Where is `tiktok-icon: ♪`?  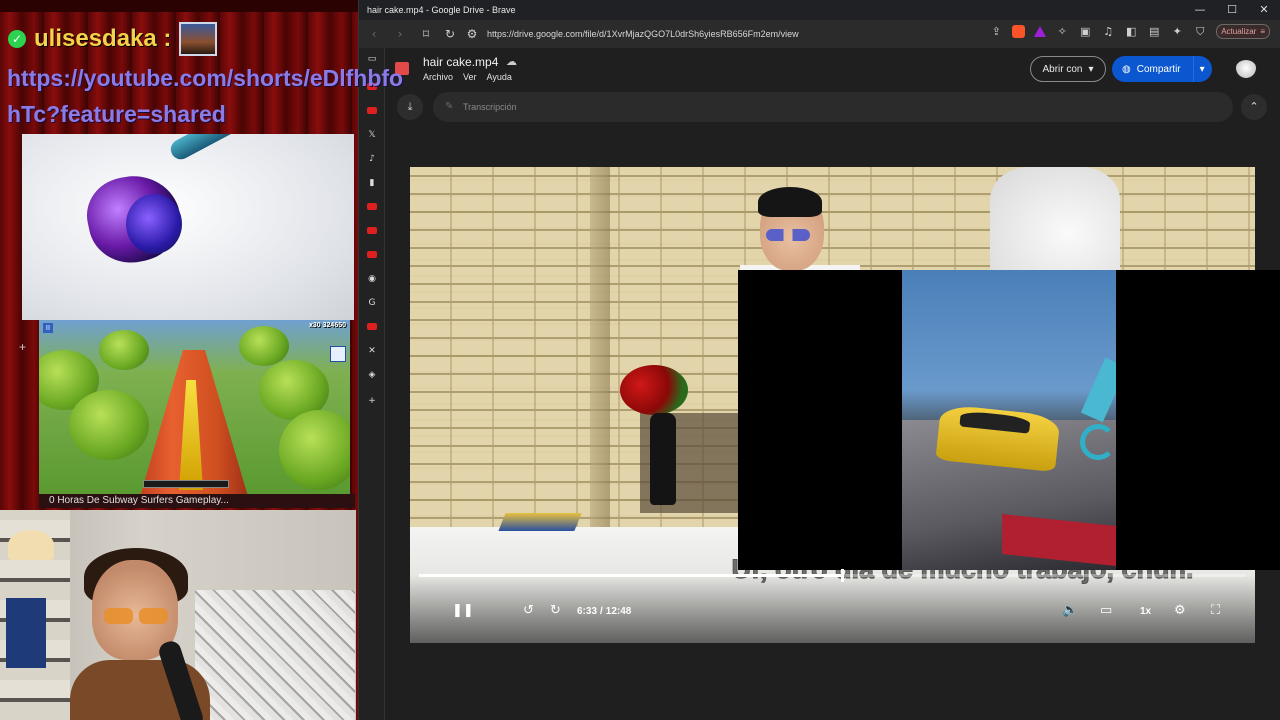
tiktok-icon: ♪ is located at coordinates (372, 159).